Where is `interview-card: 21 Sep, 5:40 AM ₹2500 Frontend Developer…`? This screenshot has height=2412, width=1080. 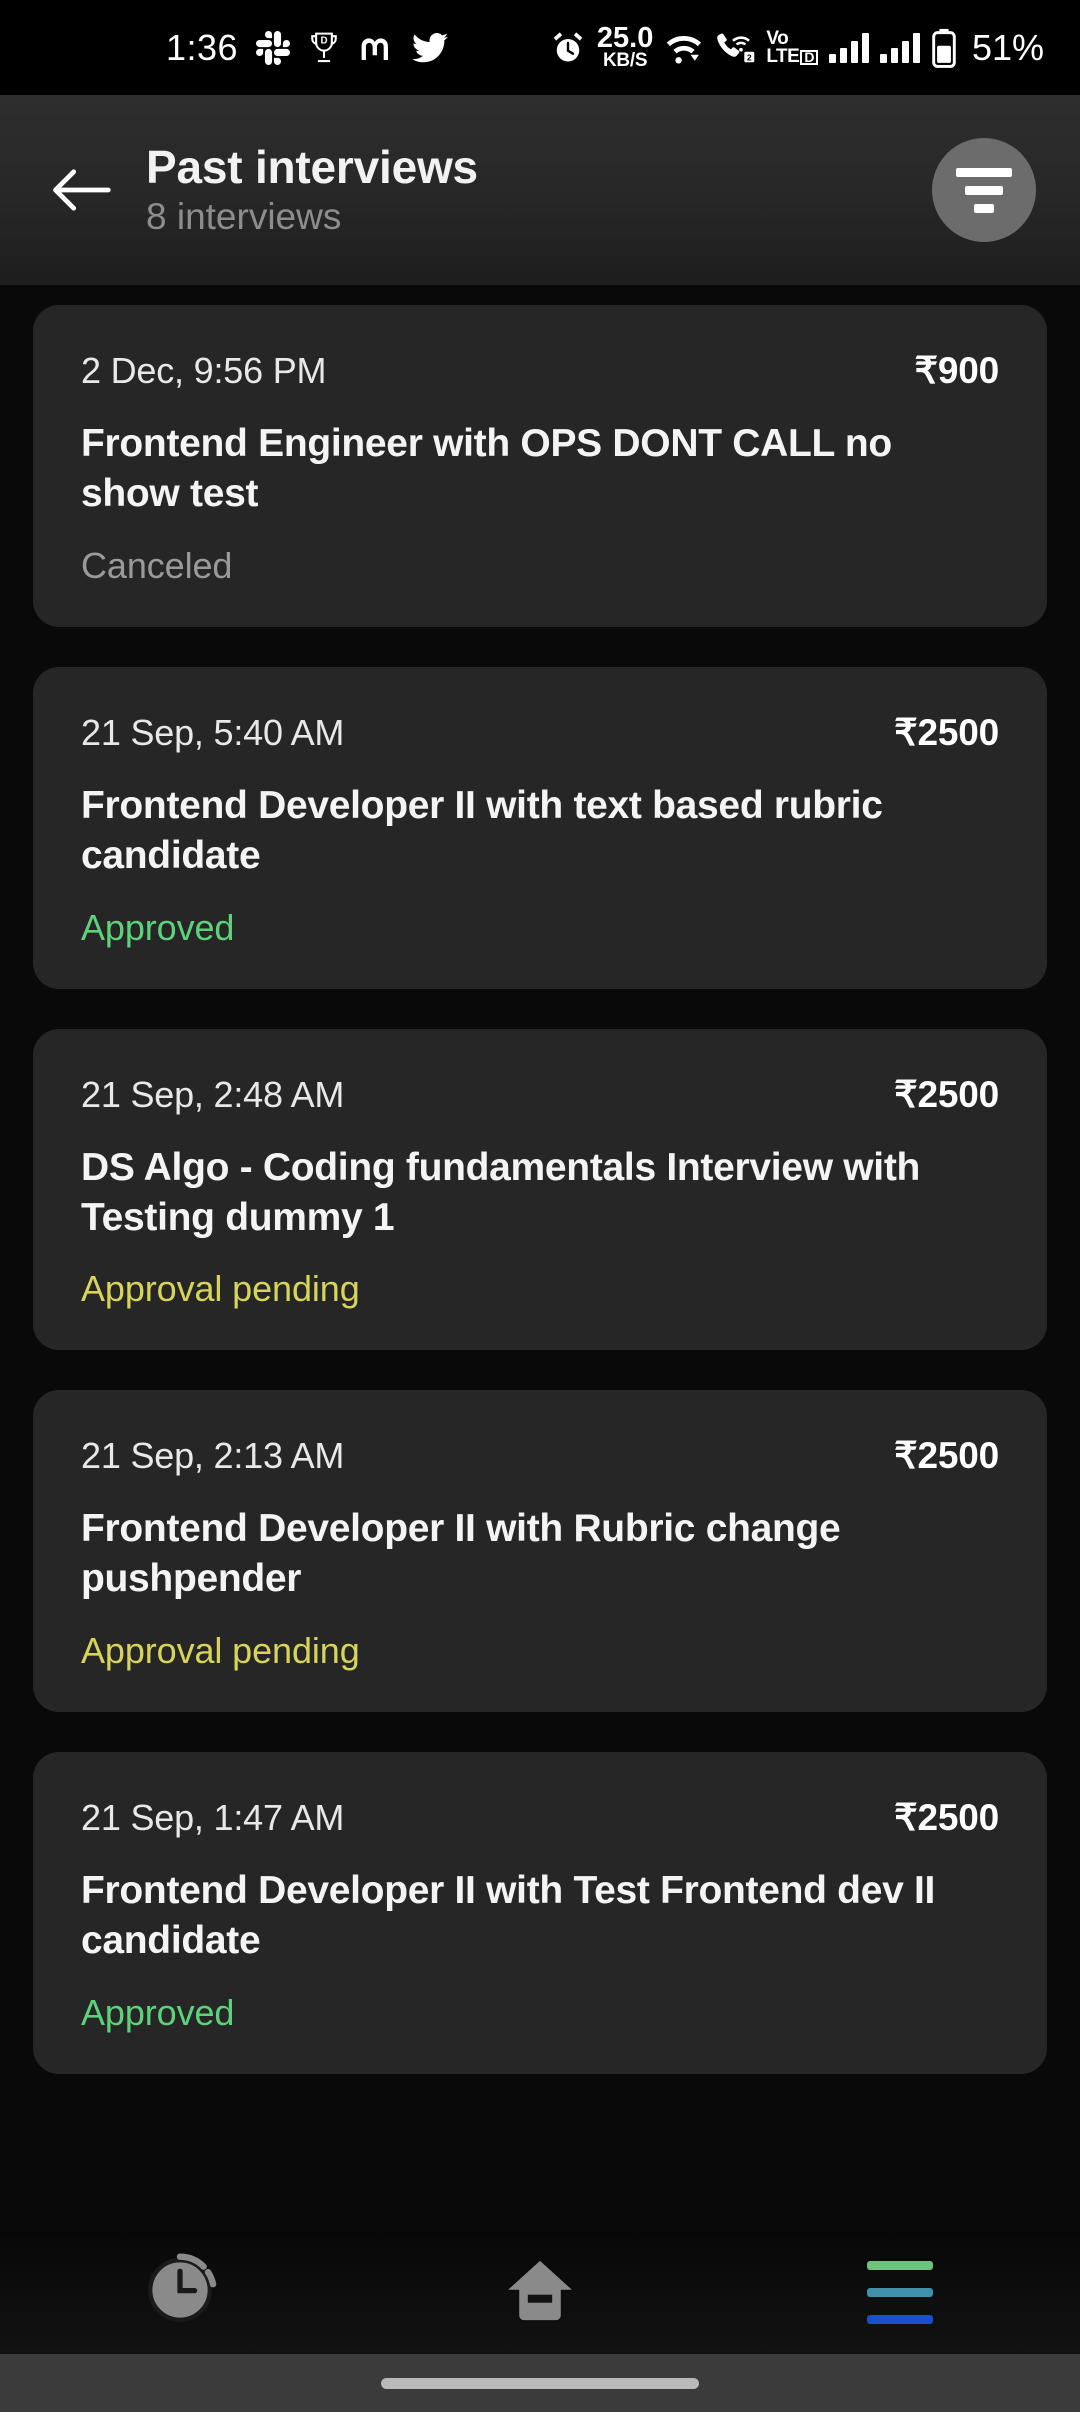 interview-card: 21 Sep, 5:40 AM ₹2500 Frontend Developer… is located at coordinates (540, 827).